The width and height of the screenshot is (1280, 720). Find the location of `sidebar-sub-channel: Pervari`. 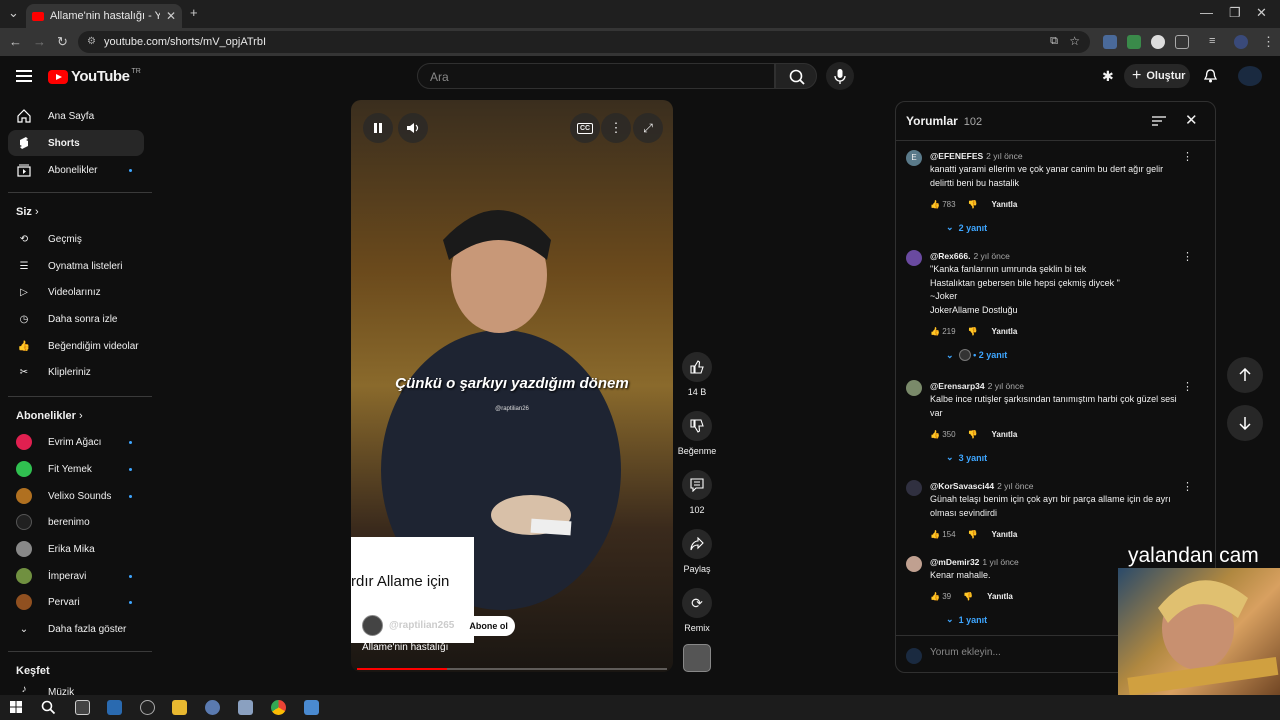

sidebar-sub-channel: Pervari is located at coordinates (76, 602).